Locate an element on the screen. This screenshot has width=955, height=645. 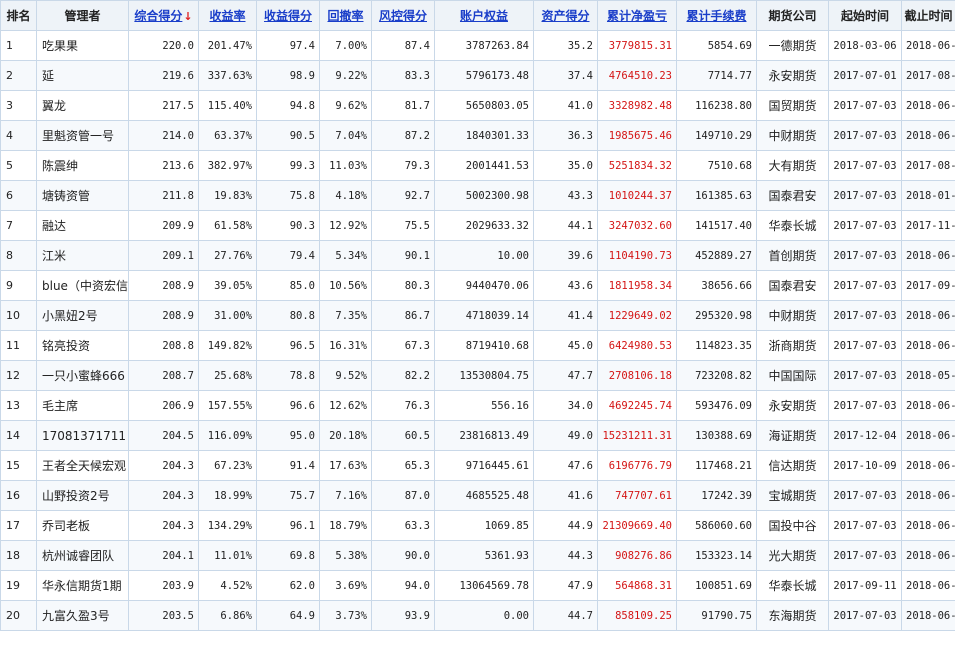
column-header-label: 资产得分 is located at coordinates (565, 16).